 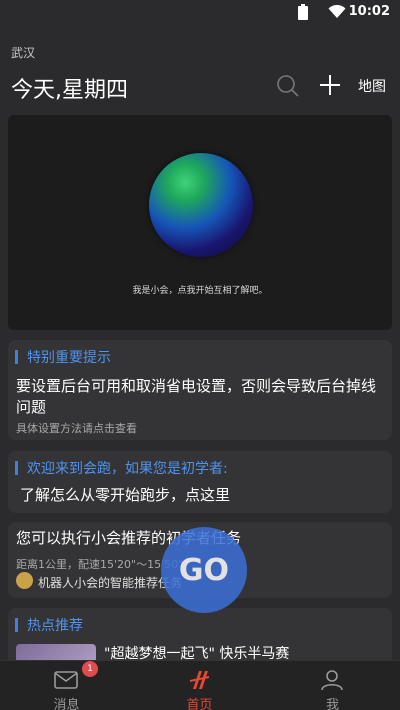 I want to click on assistant-orb, so click(x=201, y=205).